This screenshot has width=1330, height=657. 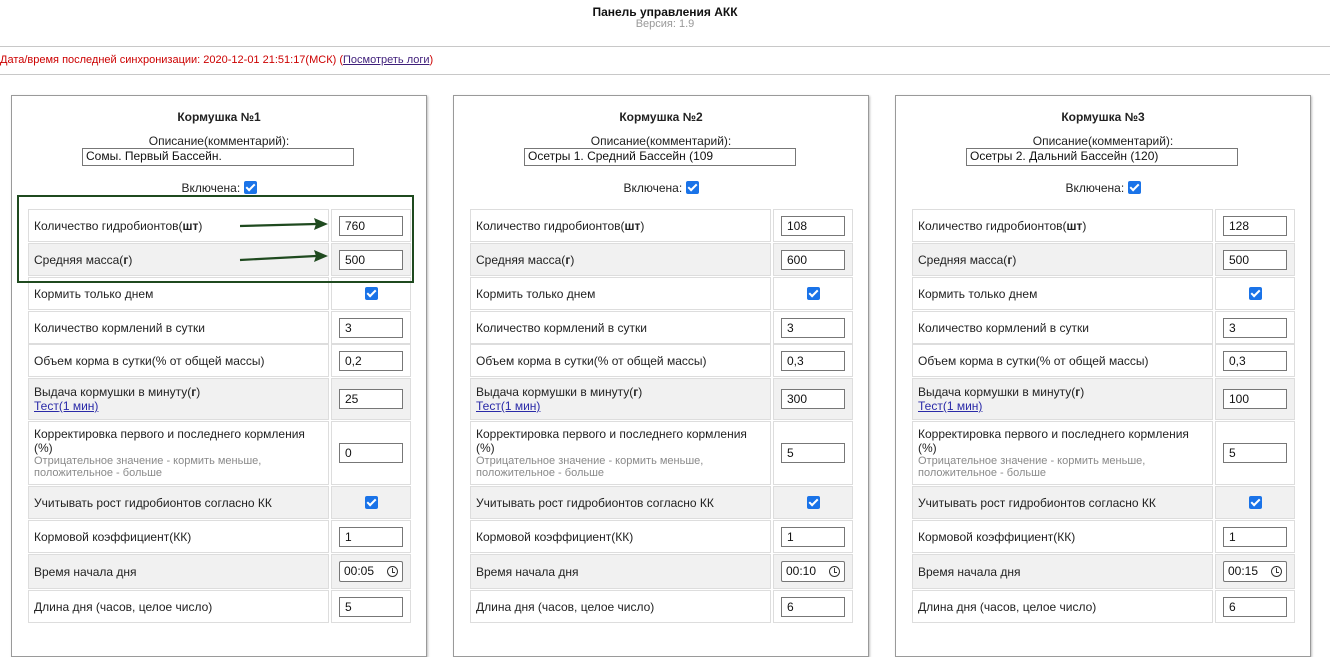 I want to click on count-input: 128, so click(x=1255, y=225).